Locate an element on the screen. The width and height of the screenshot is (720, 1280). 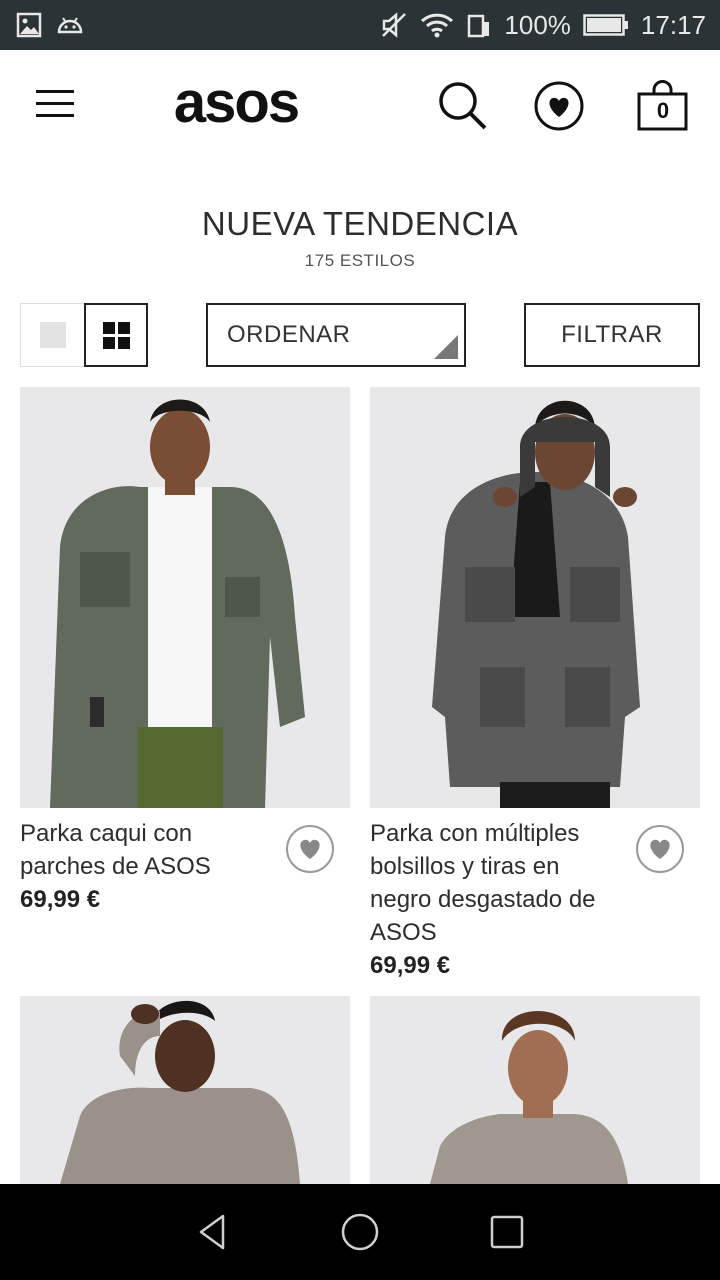
clock: 17:17 is located at coordinates (673, 24).